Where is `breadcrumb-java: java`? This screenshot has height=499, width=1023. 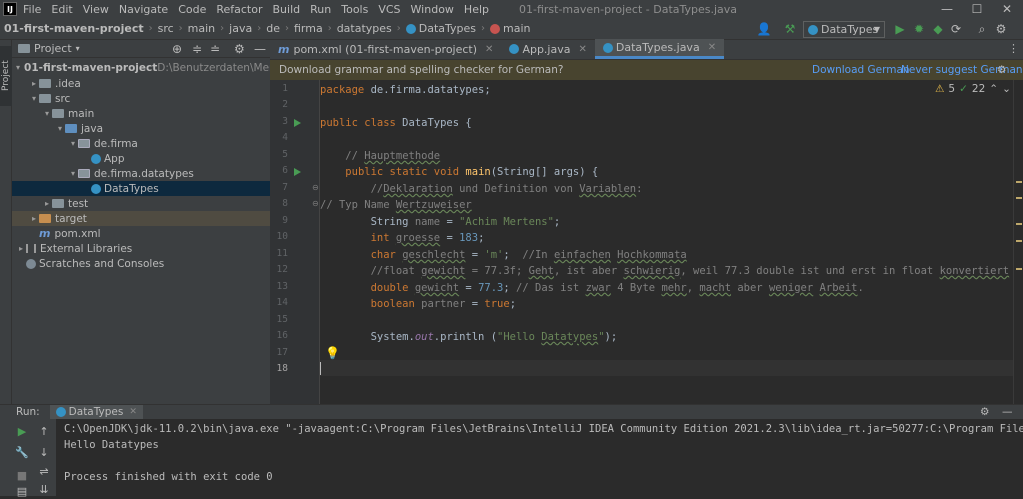 breadcrumb-java: java is located at coordinates (240, 28).